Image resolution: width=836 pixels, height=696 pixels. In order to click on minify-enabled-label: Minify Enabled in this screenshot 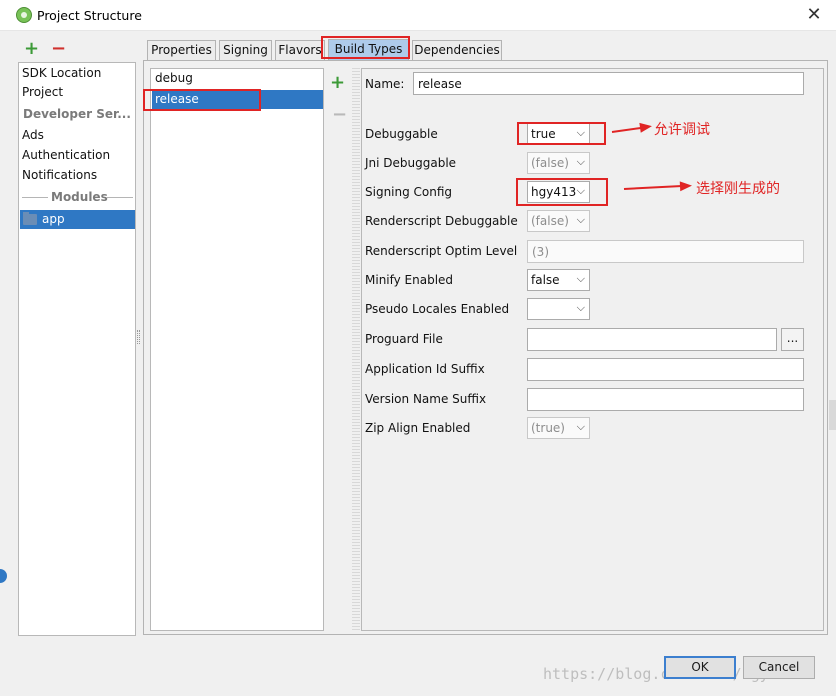, I will do `click(409, 280)`.